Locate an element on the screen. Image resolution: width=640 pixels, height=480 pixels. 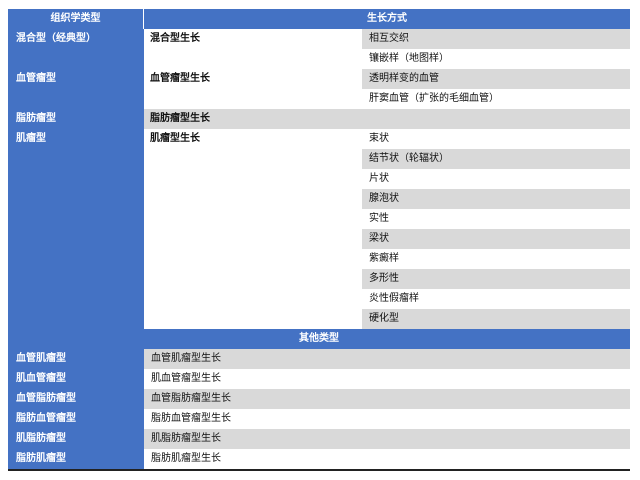
growth-type-cell: 脂肪血管瘤型生长 is located at coordinates (387, 419).